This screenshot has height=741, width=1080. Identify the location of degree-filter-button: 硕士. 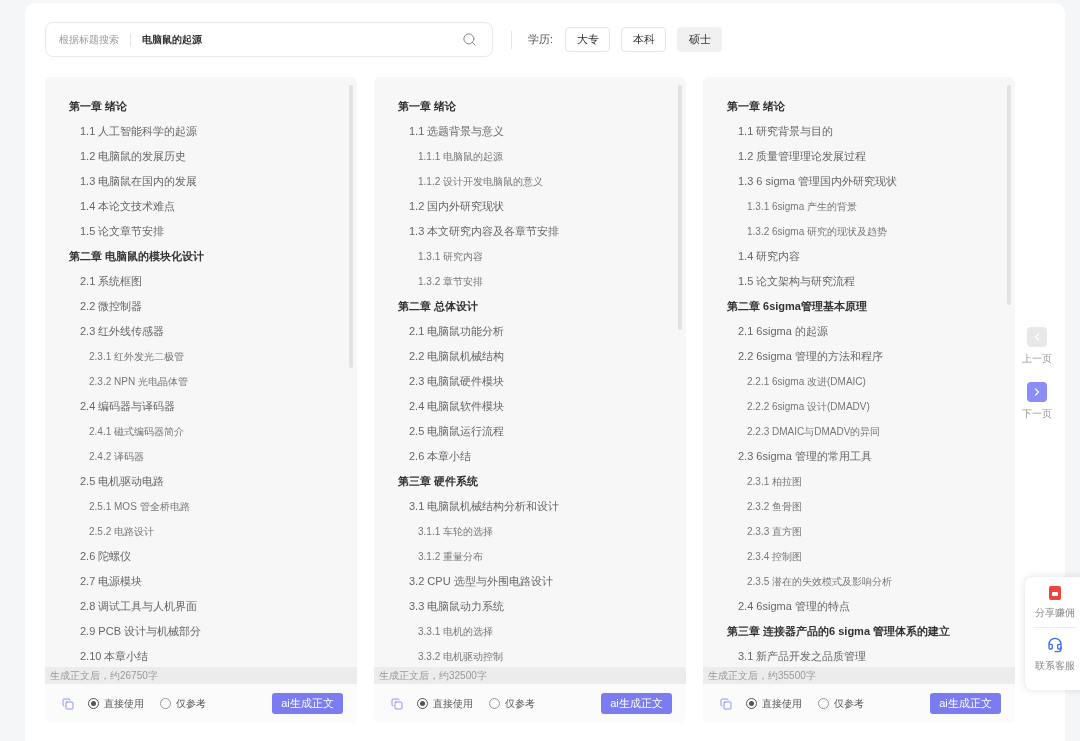
(700, 39).